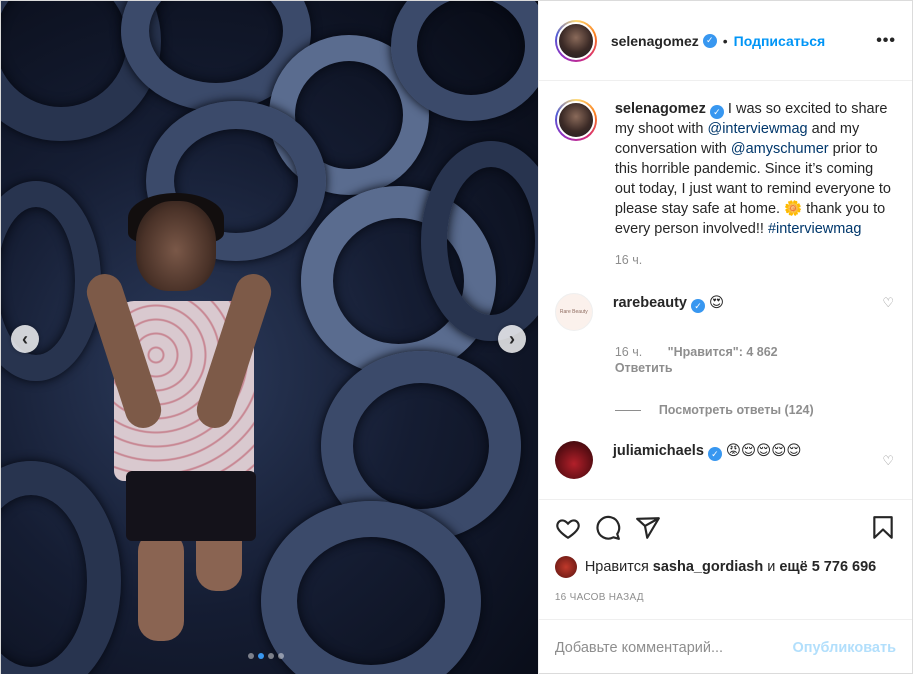 This screenshot has height=674, width=913. What do you see at coordinates (771, 567) in the screenshot?
I see `liked-and: и` at bounding box center [771, 567].